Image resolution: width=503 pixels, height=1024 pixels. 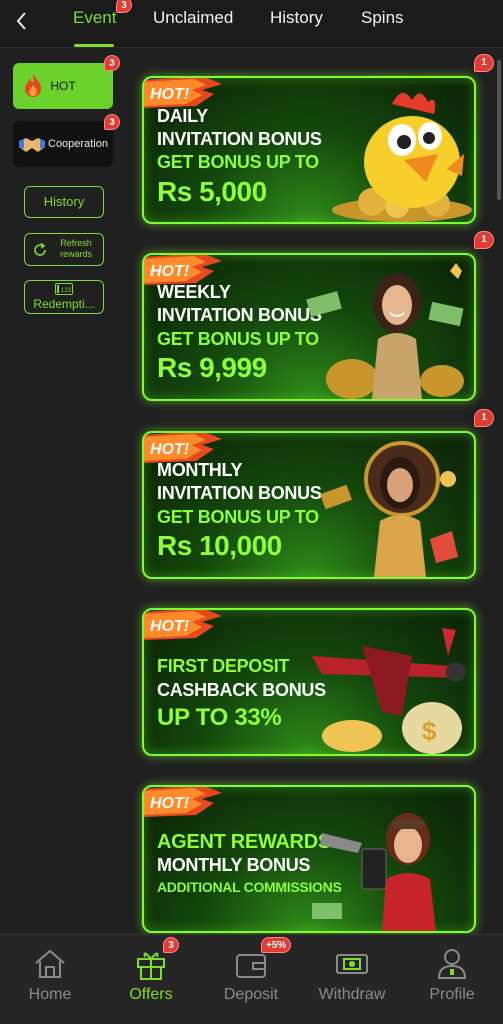 I want to click on back-arrow-icon, so click(x=23, y=21).